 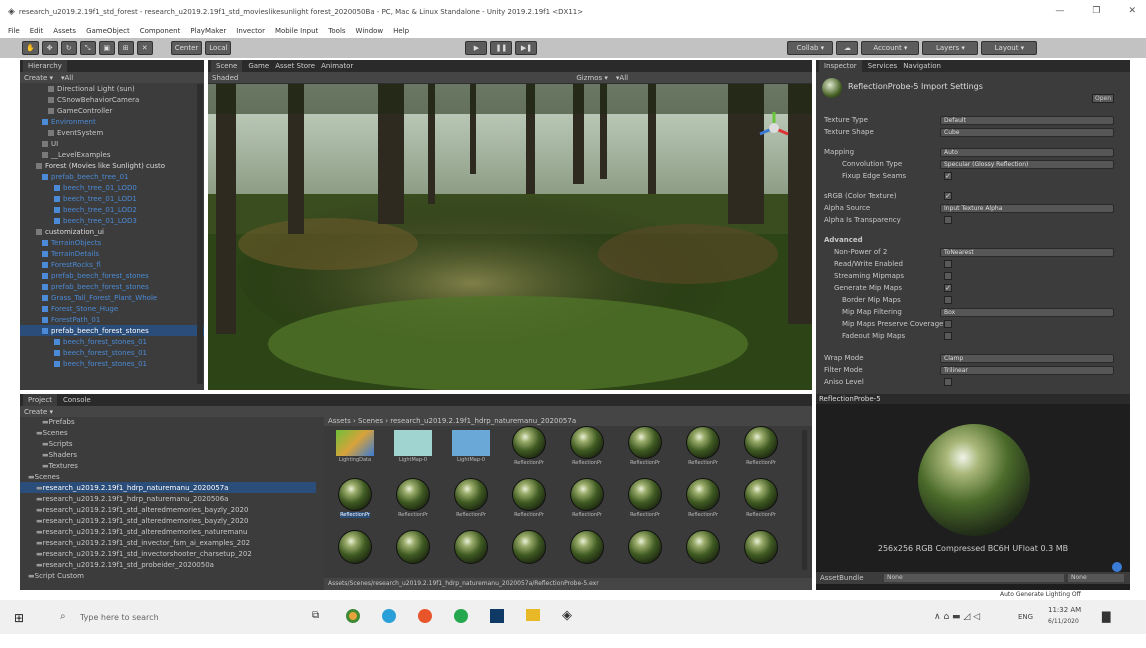 What do you see at coordinates (974, 578) in the screenshot?
I see `assetbundle-dropdown: None` at bounding box center [974, 578].